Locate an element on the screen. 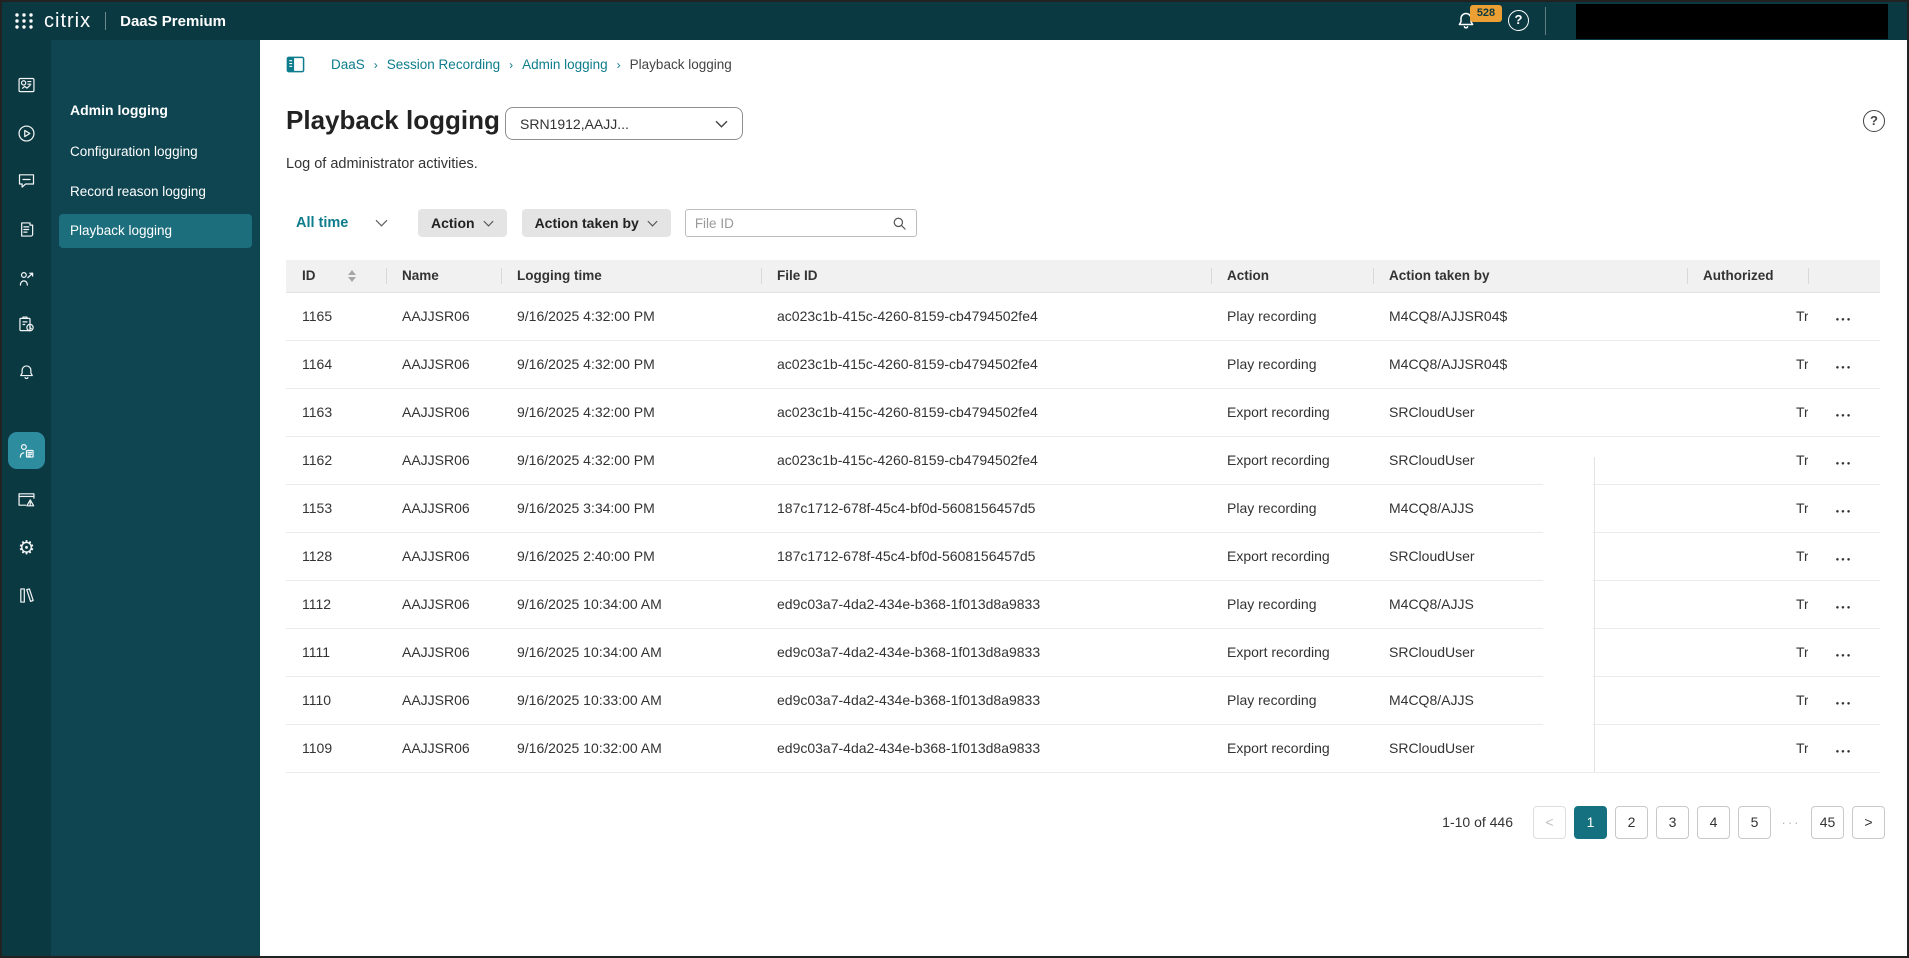 The width and height of the screenshot is (1909, 958). action-taken-by-filter-button: Action taken by is located at coordinates (596, 223).